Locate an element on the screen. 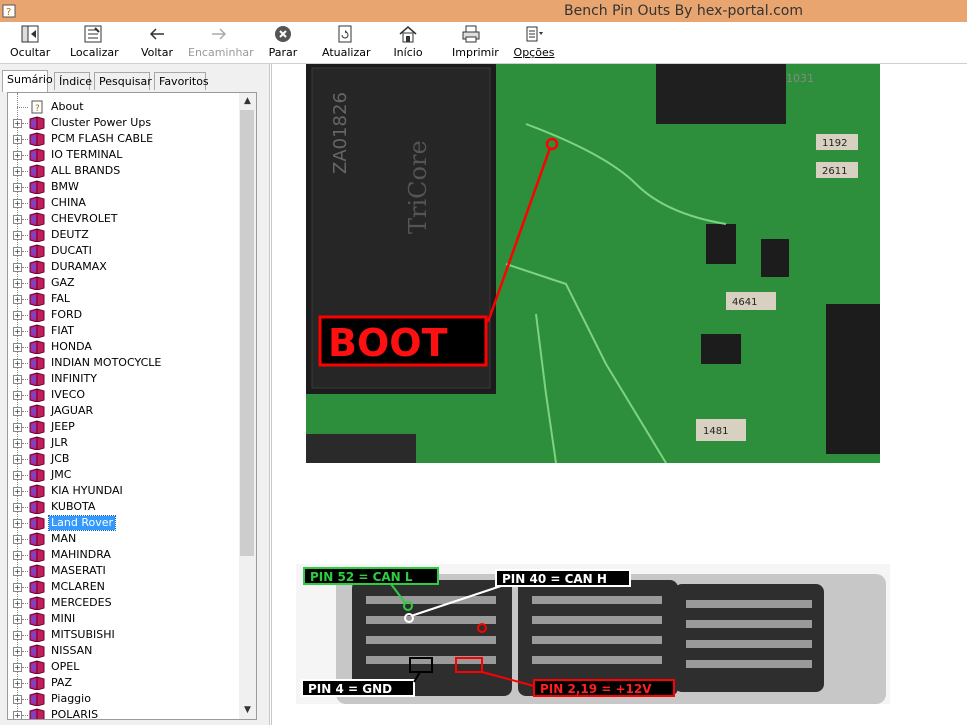 The height and width of the screenshot is (725, 967). locate-button: Localizar is located at coordinates (94, 43).